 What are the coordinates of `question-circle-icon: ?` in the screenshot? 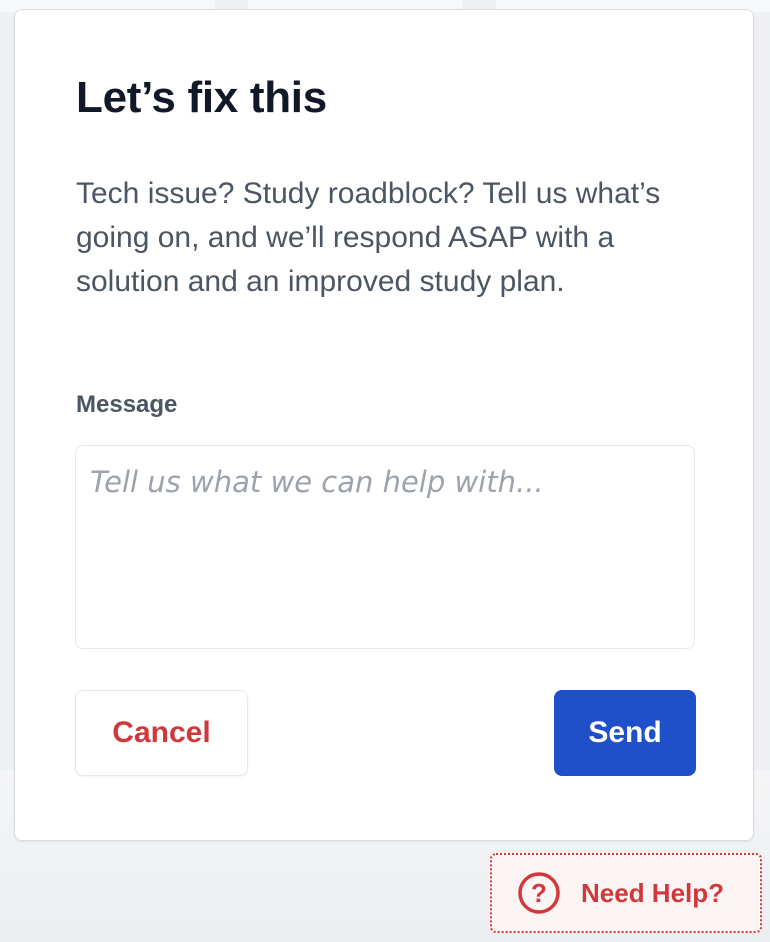 It's located at (539, 893).